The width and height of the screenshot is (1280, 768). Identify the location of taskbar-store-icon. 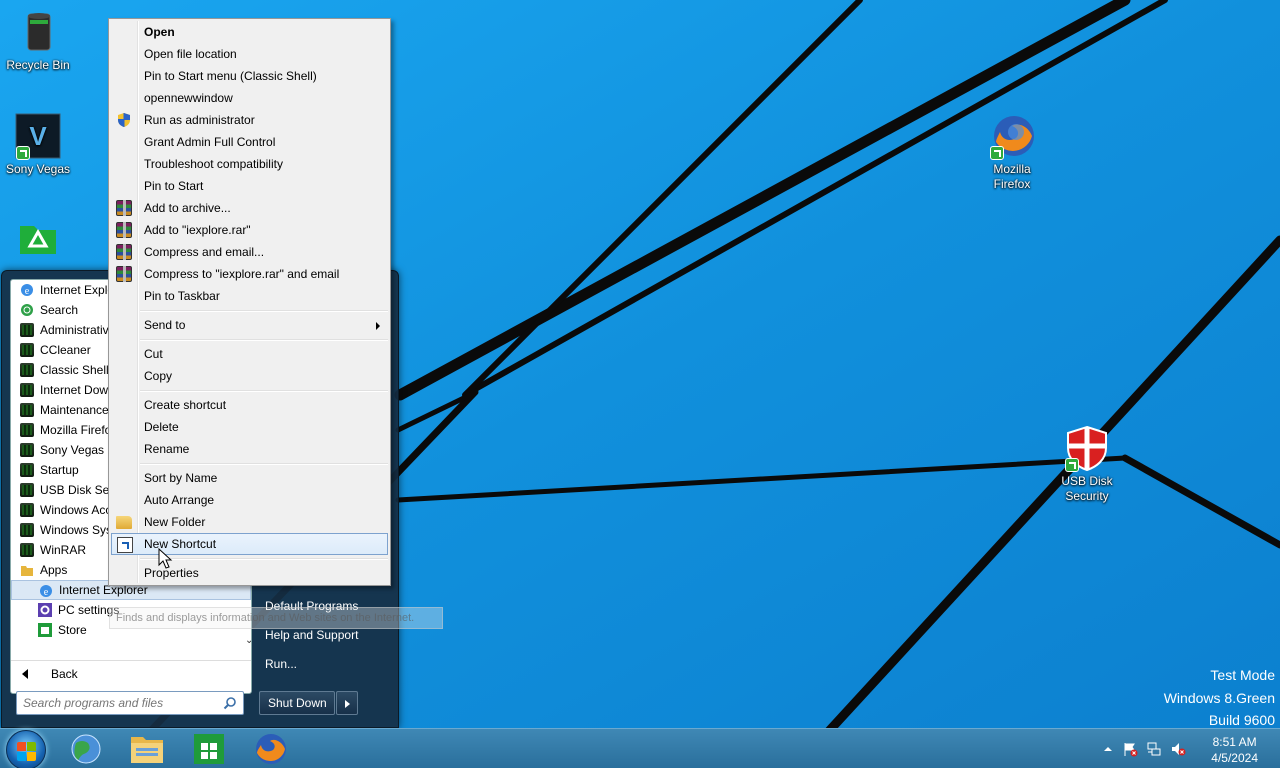
(209, 749).